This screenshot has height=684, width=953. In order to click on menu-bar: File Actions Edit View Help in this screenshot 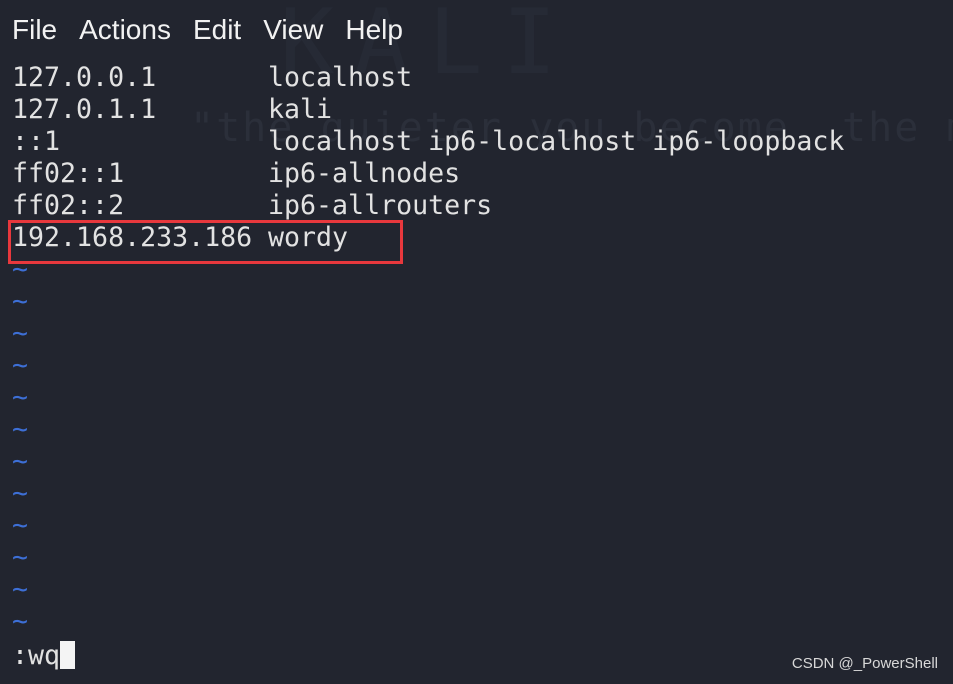, I will do `click(218, 30)`.